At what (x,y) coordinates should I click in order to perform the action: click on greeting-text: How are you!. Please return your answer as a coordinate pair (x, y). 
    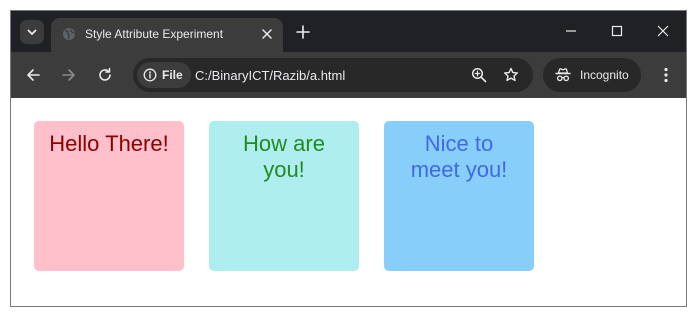
    Looking at the image, I should click on (284, 156).